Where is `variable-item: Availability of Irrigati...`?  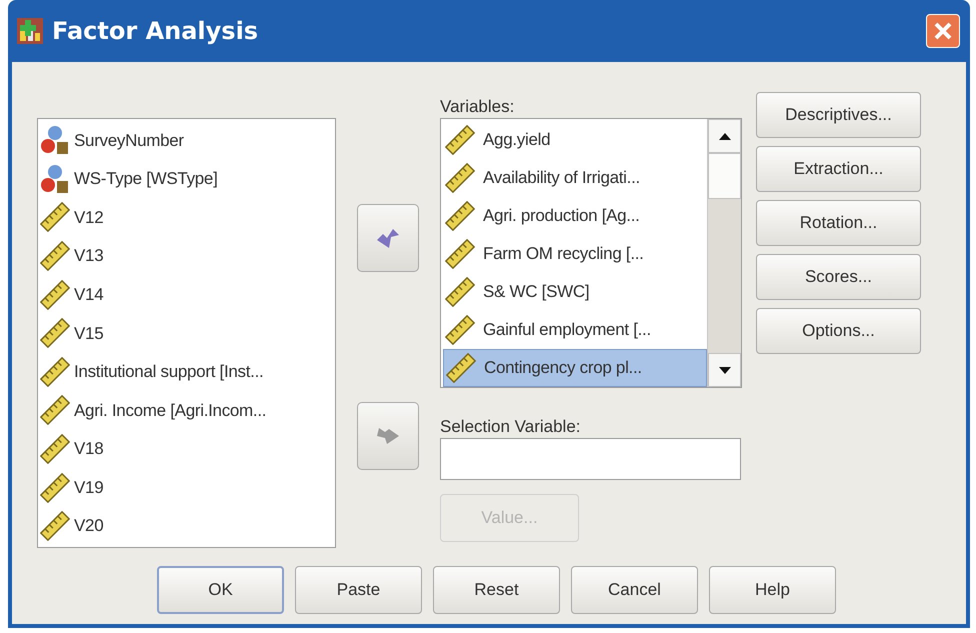 variable-item: Availability of Irrigati... is located at coordinates (575, 178).